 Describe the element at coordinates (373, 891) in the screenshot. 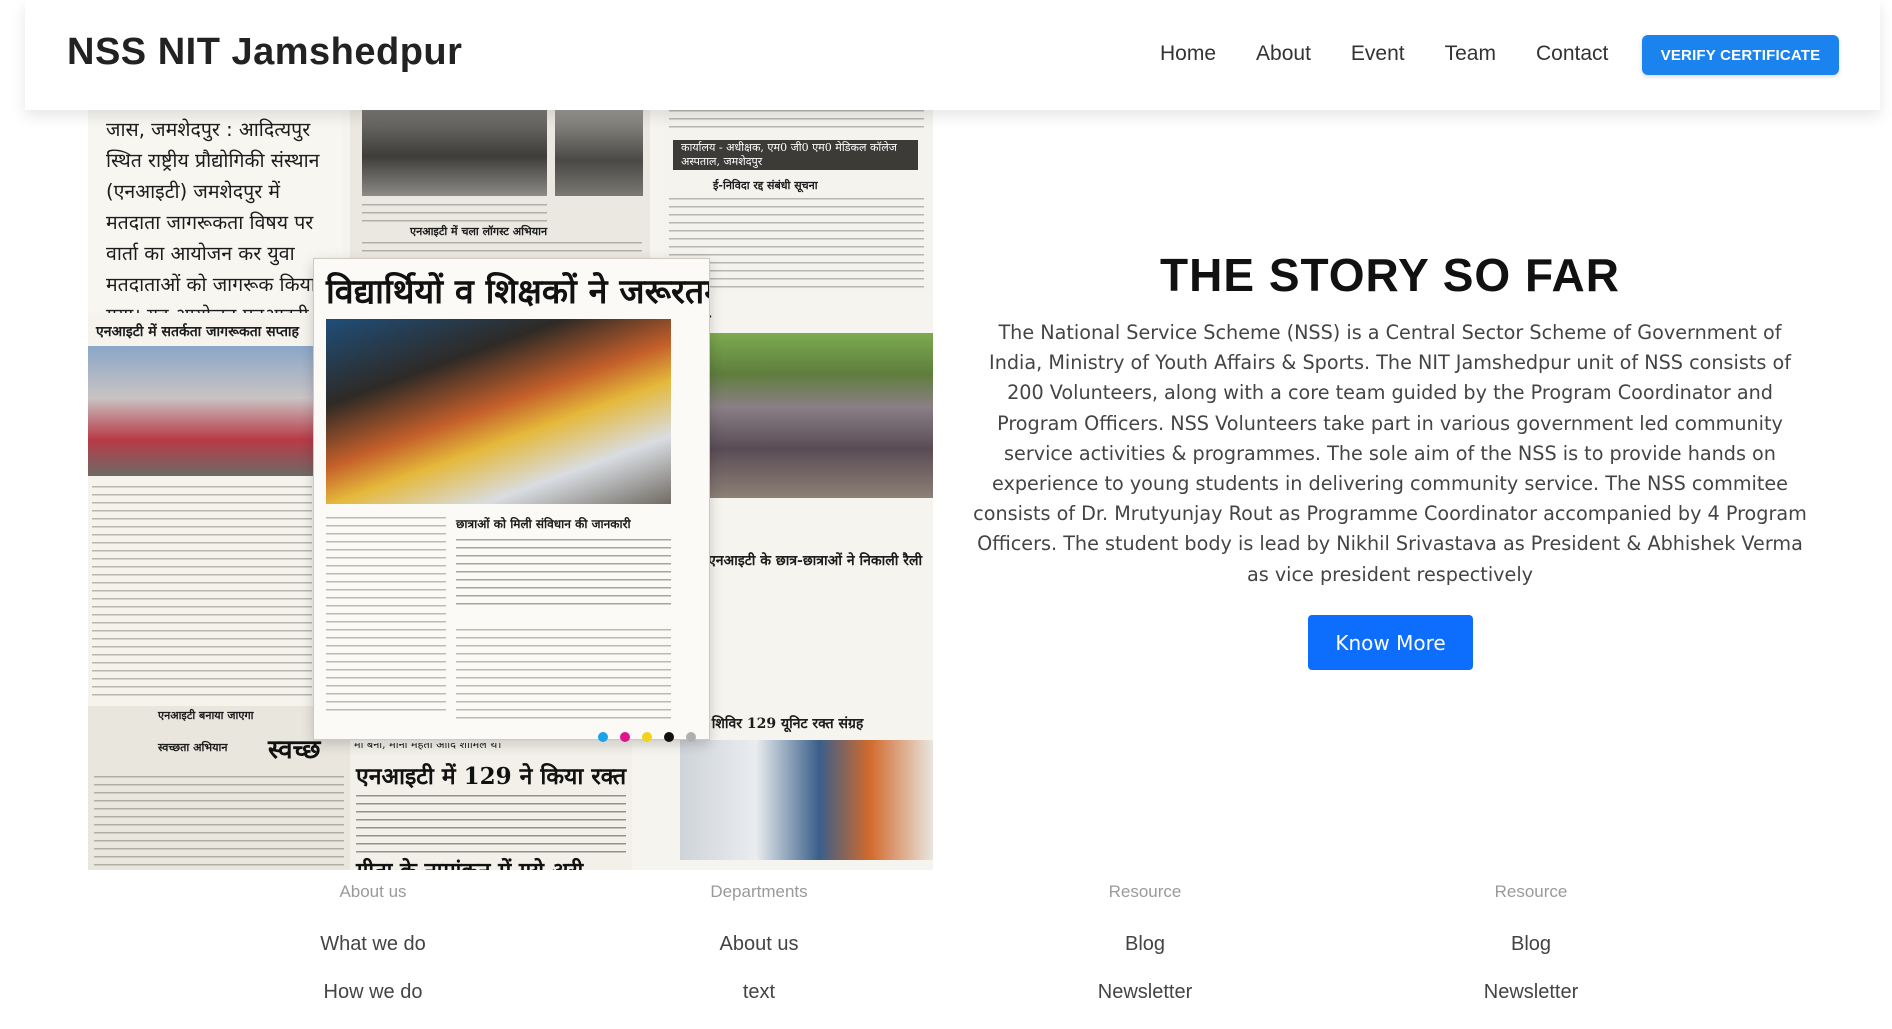

I see `footer-heading: About us` at that location.